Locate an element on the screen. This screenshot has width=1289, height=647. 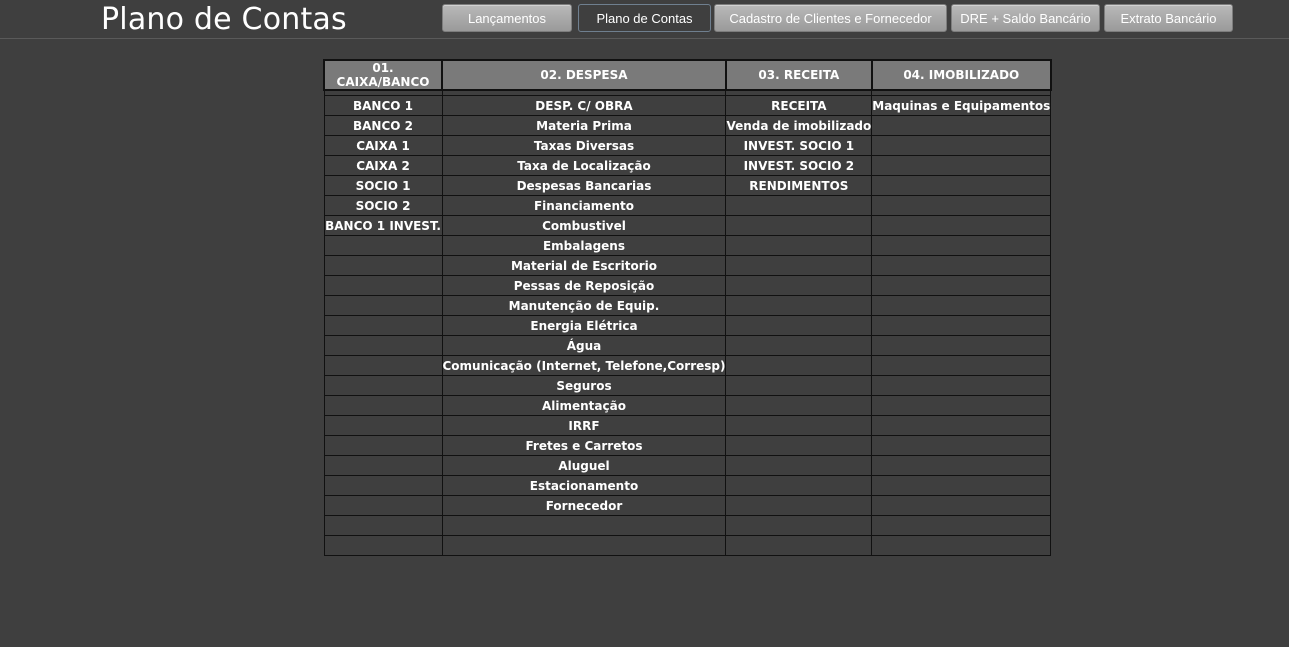
cell-despesa: Fretes e Carretos is located at coordinates (584, 445).